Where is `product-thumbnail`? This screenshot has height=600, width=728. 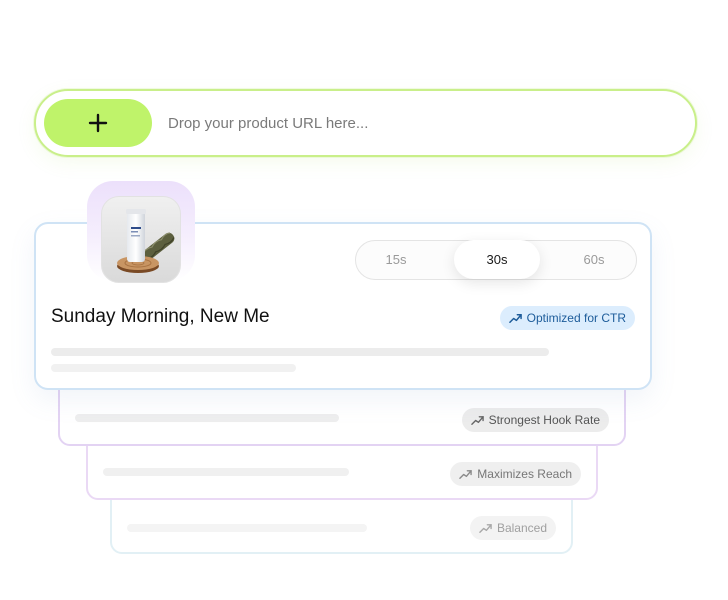
product-thumbnail is located at coordinates (141, 239).